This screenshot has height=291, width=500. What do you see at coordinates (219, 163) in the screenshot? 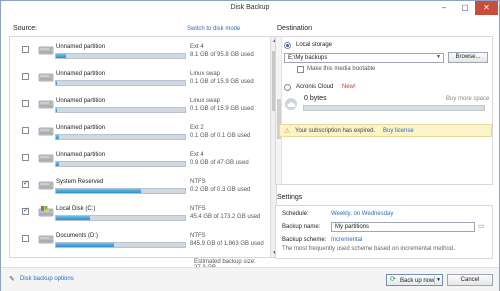
I see `partition-size: 0.9 GB of 47 GB used` at bounding box center [219, 163].